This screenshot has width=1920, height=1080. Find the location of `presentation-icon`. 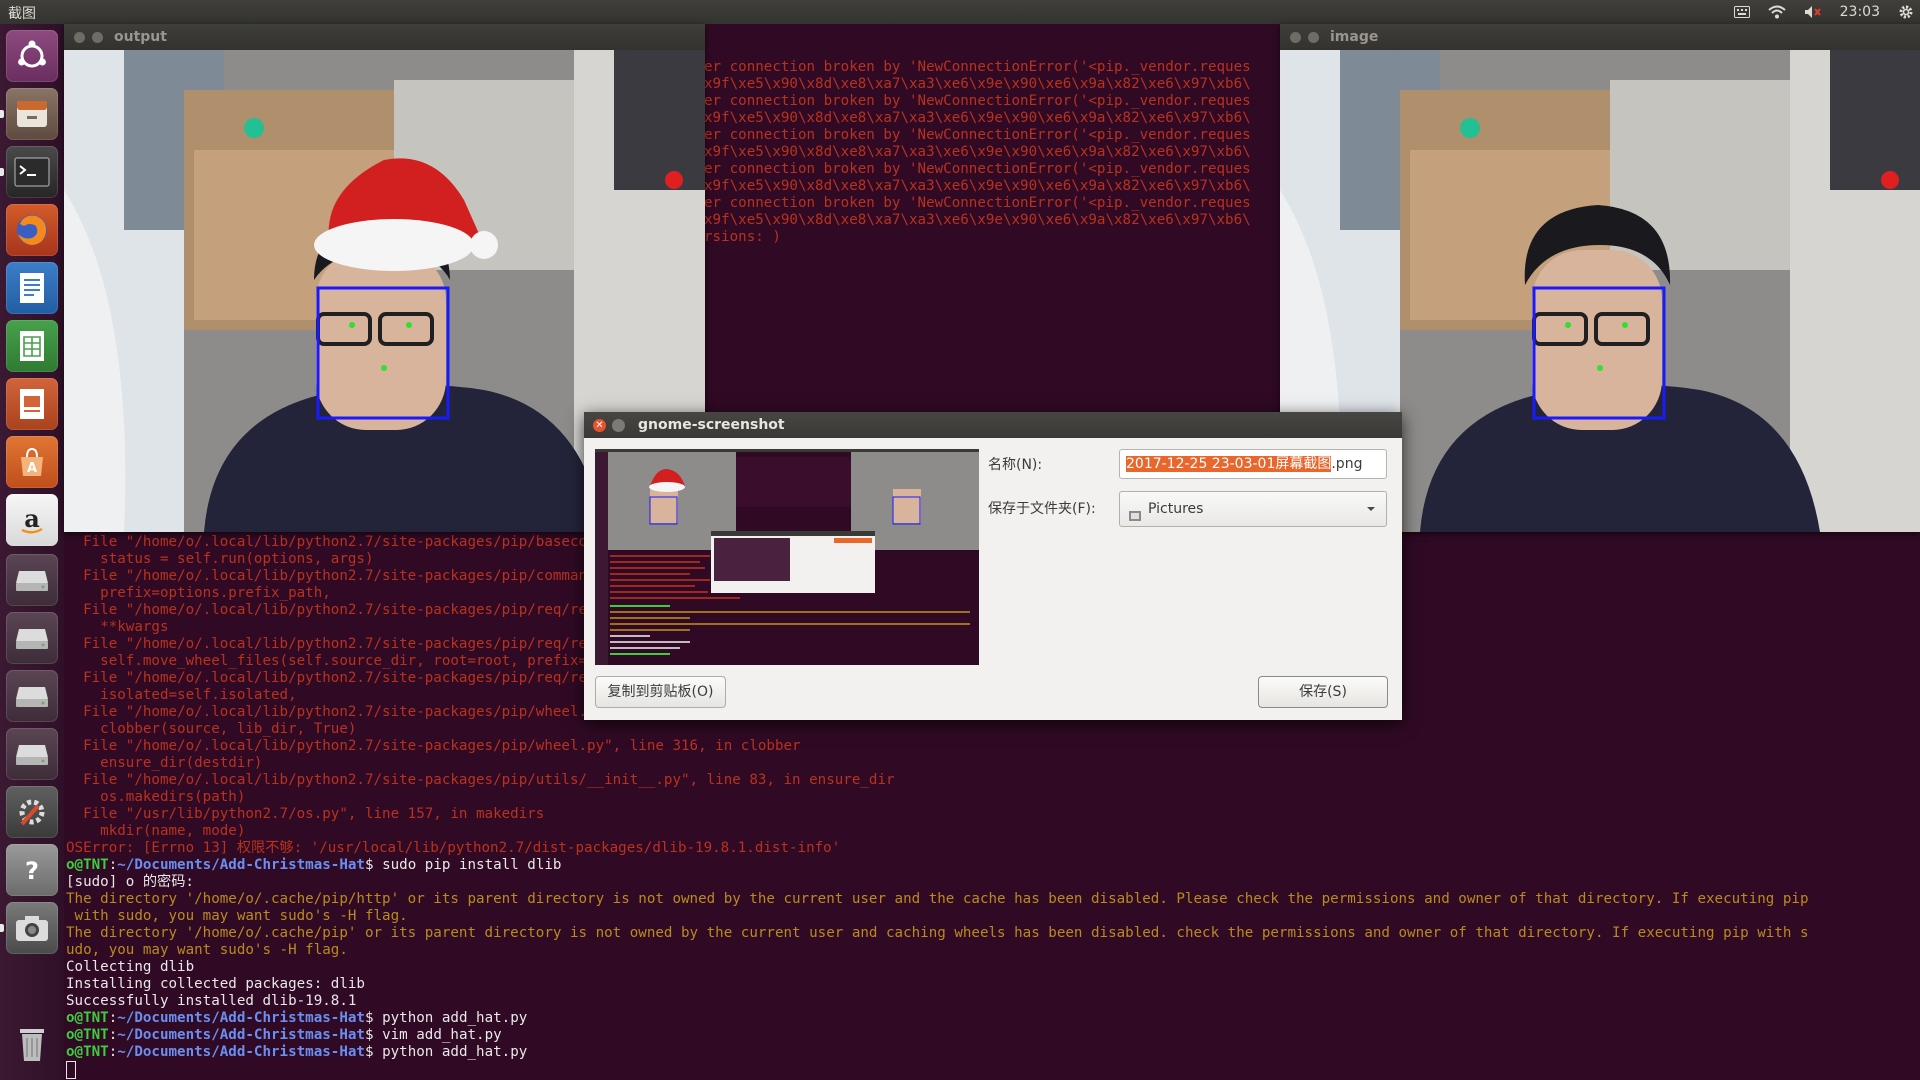

presentation-icon is located at coordinates (32, 404).